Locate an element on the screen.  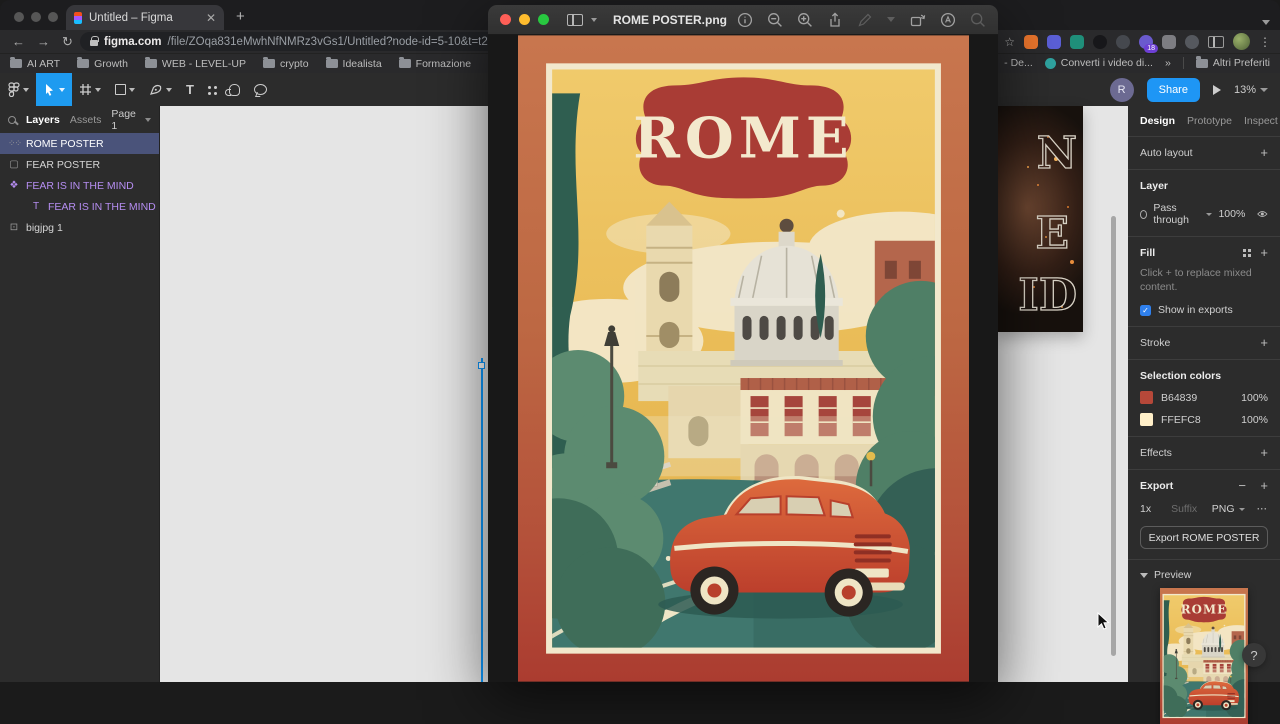
resources-tool is located at coordinates (211, 89).